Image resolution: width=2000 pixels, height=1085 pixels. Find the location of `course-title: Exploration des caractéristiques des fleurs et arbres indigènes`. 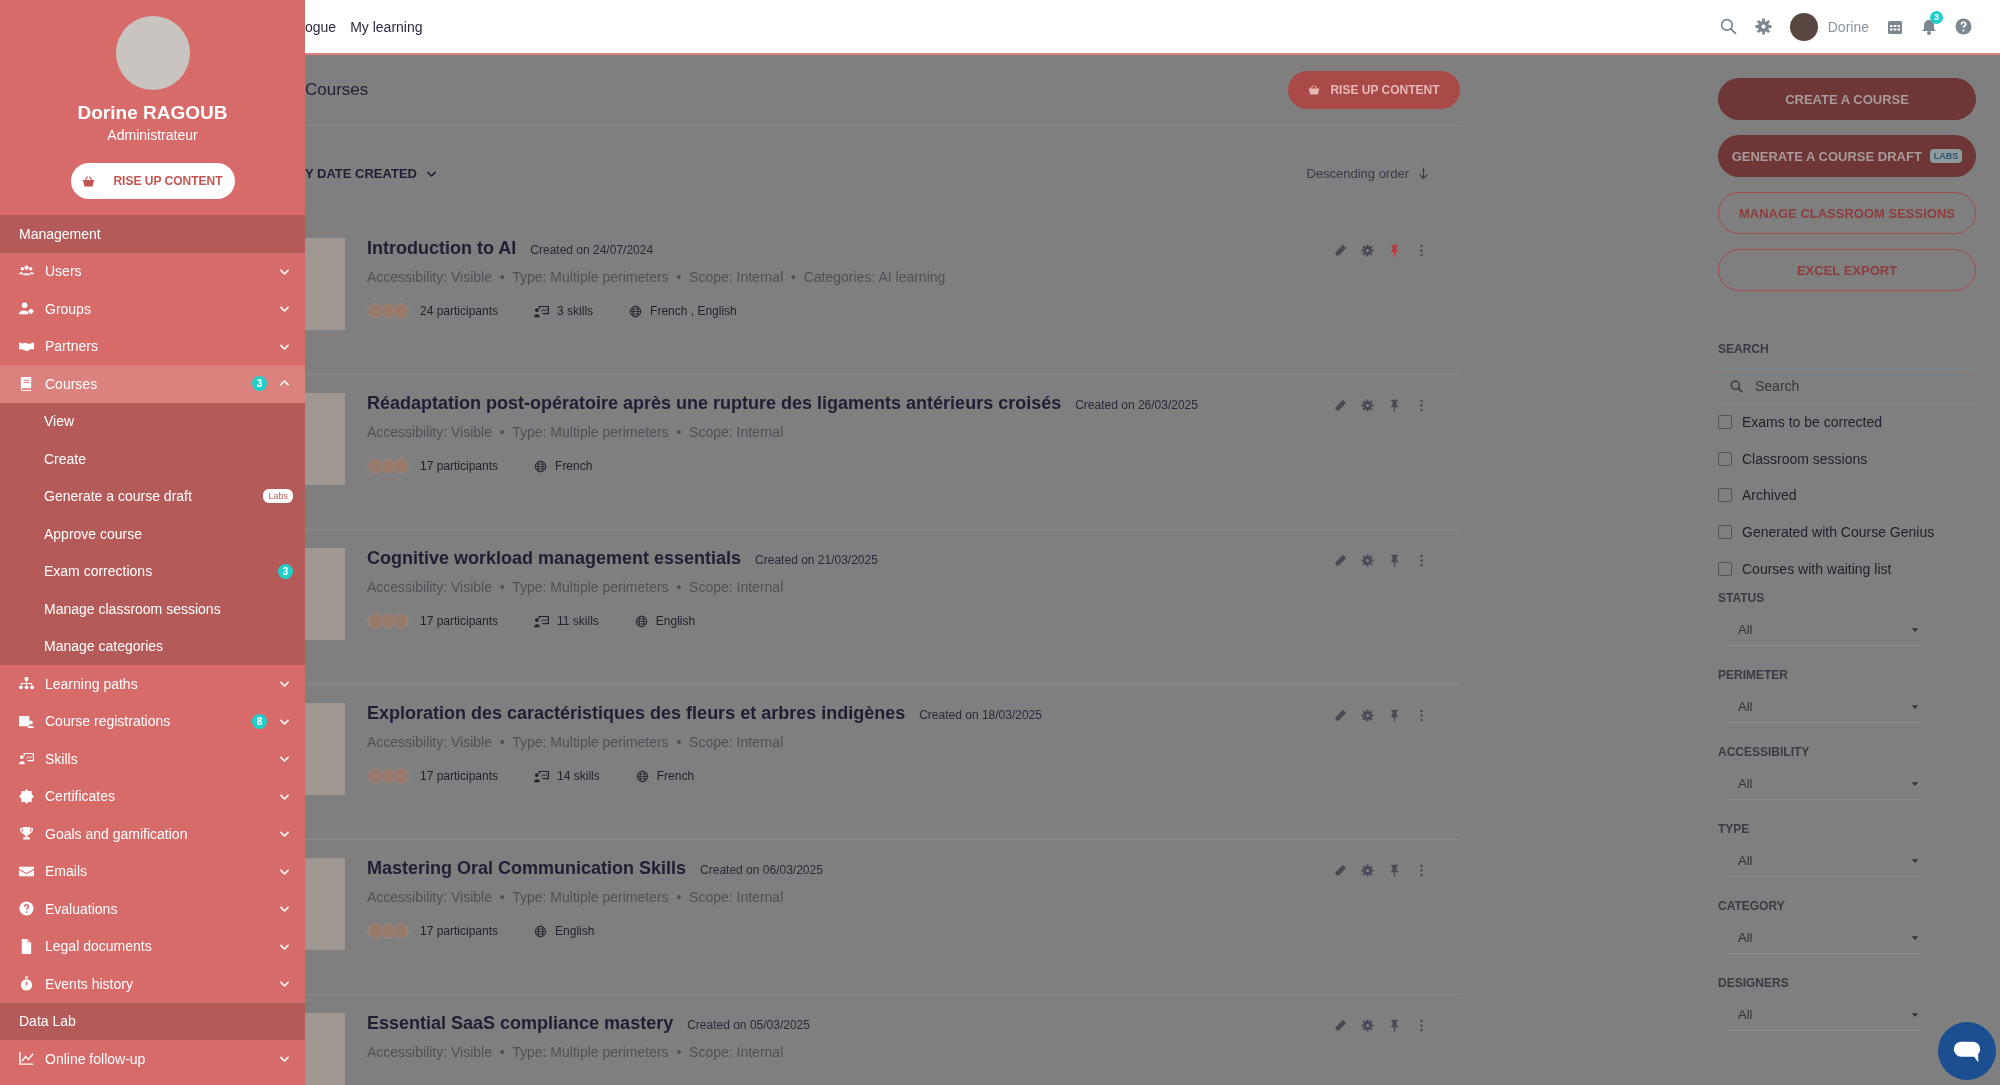

course-title: Exploration des caractéristiques des fleurs et arbres indigènes is located at coordinates (636, 713).